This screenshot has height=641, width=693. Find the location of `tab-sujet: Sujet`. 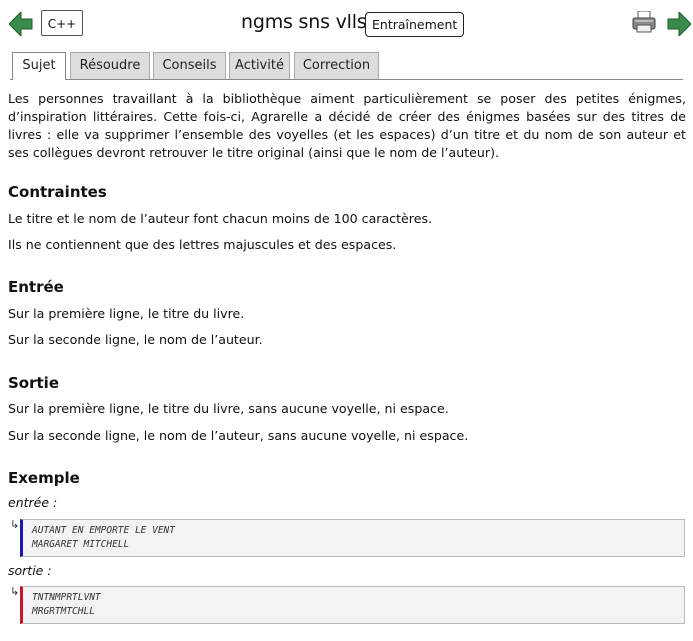

tab-sujet: Sujet is located at coordinates (39, 66).